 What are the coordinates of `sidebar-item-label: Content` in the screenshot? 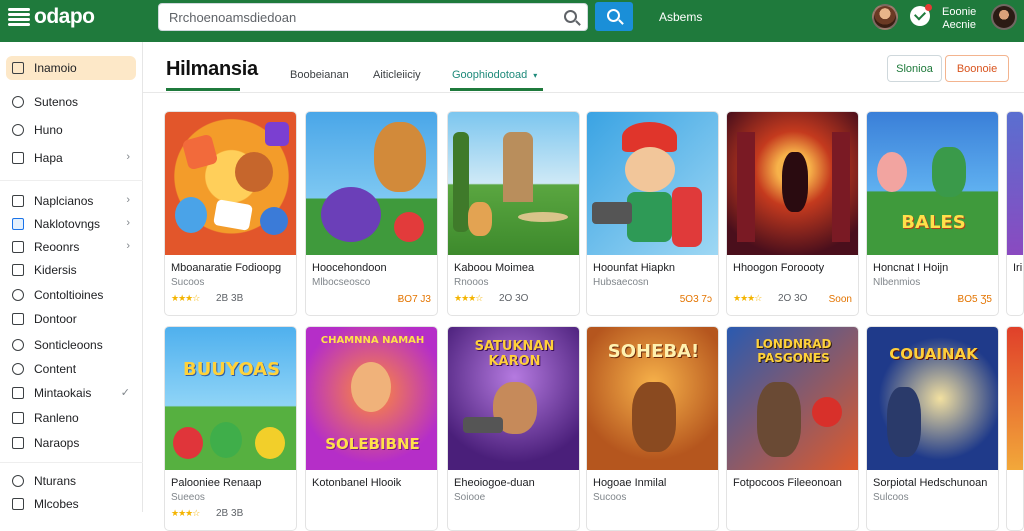 It's located at (55, 369).